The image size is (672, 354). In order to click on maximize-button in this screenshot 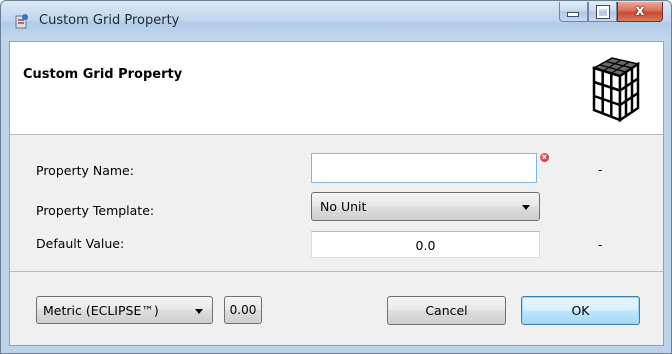, I will do `click(602, 12)`.